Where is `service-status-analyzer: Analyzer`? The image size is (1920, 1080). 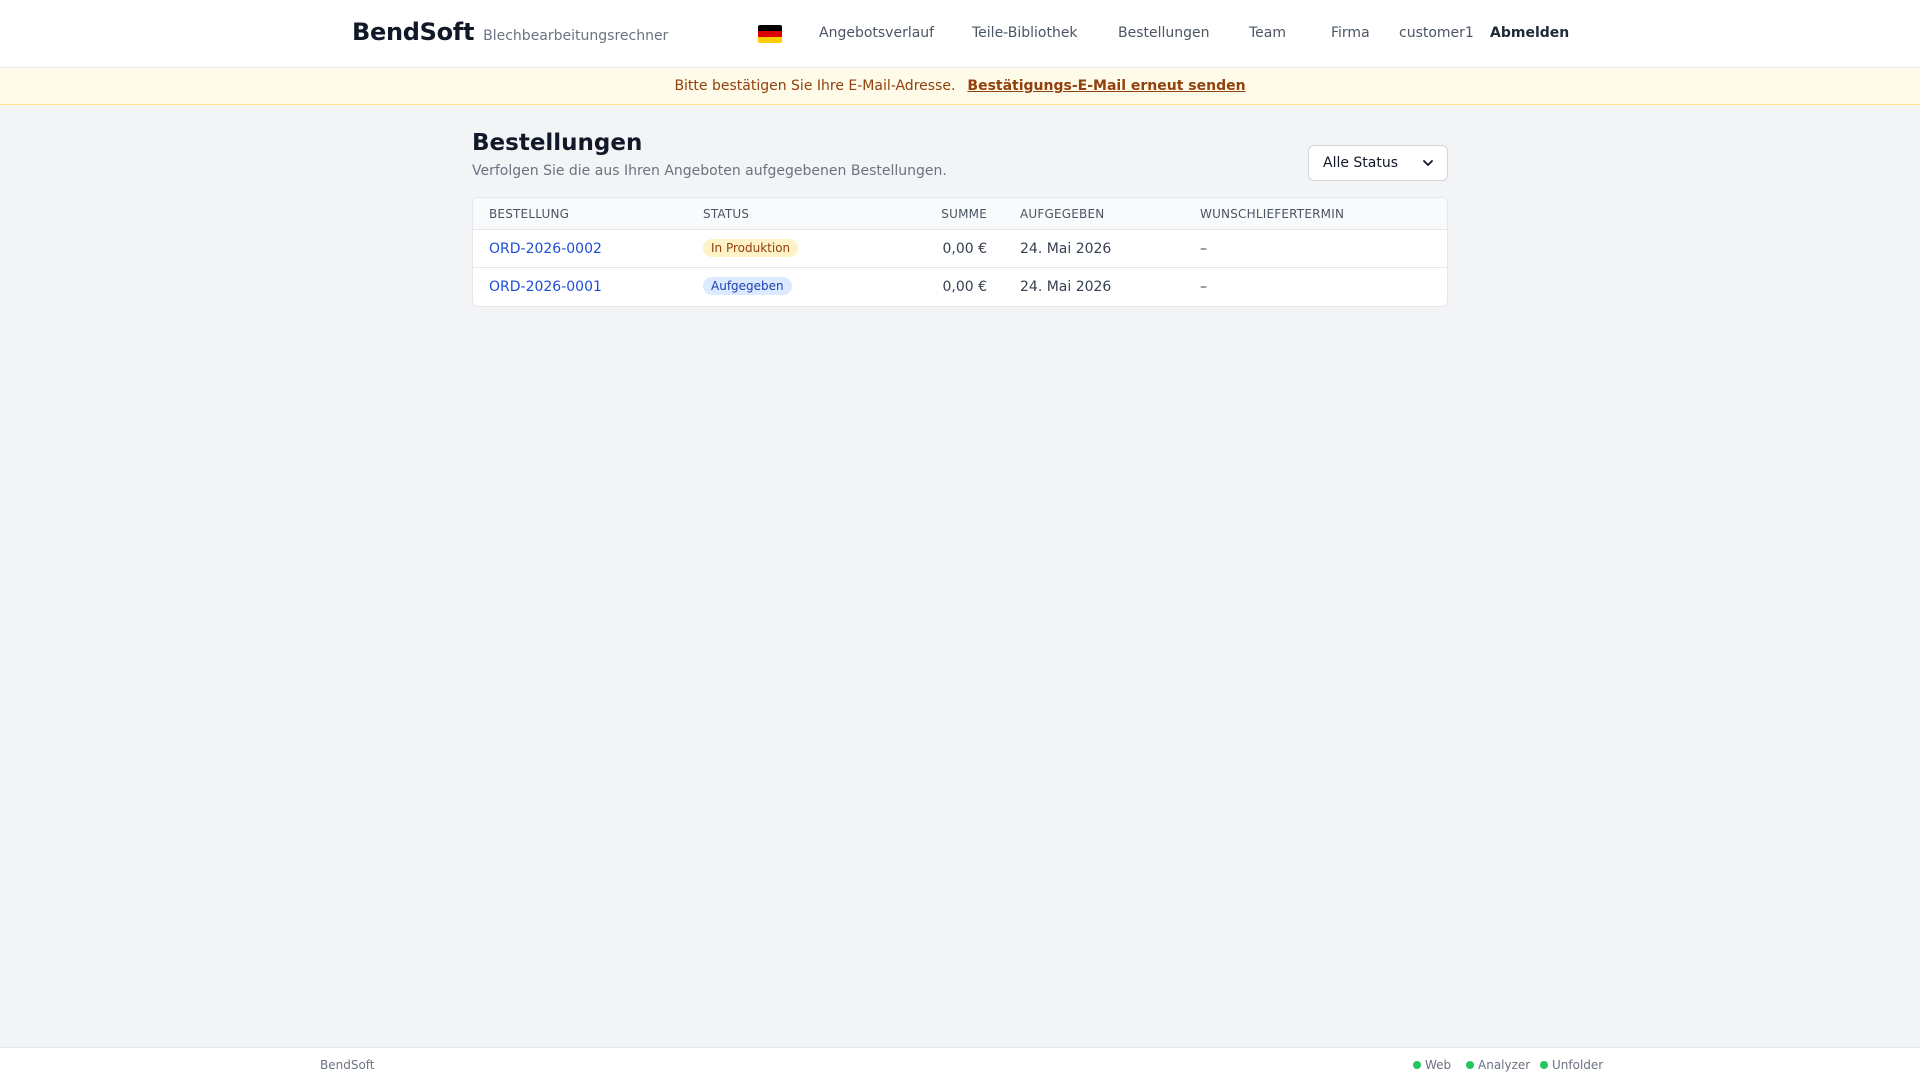
service-status-analyzer: Analyzer is located at coordinates (1498, 1065).